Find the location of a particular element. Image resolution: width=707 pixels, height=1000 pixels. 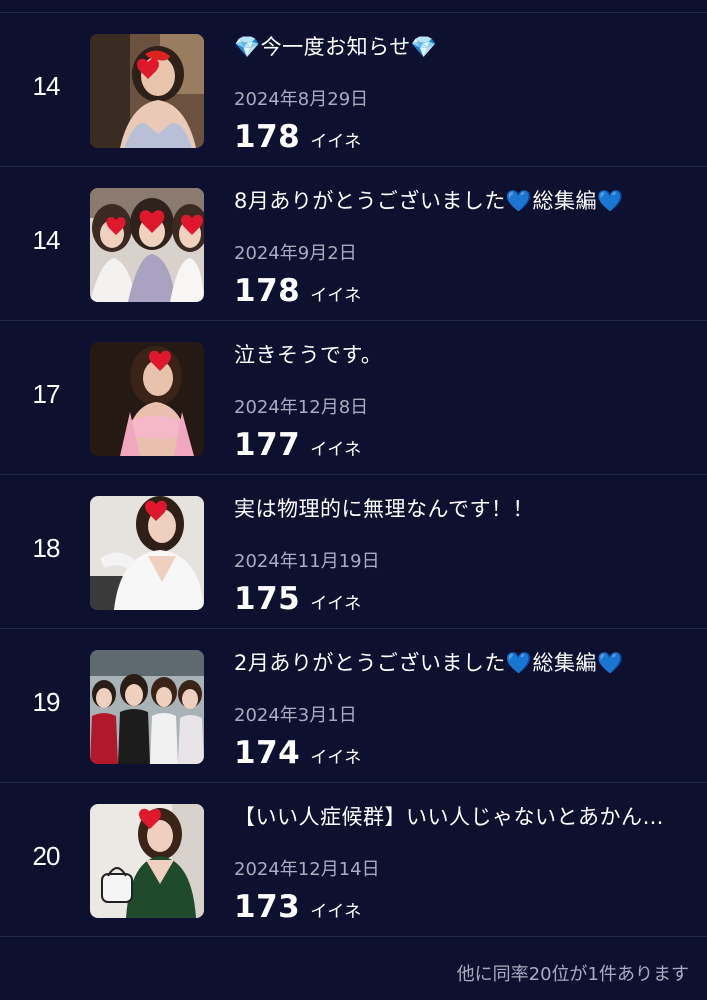

likes: 173 イイネ is located at coordinates (297, 907).